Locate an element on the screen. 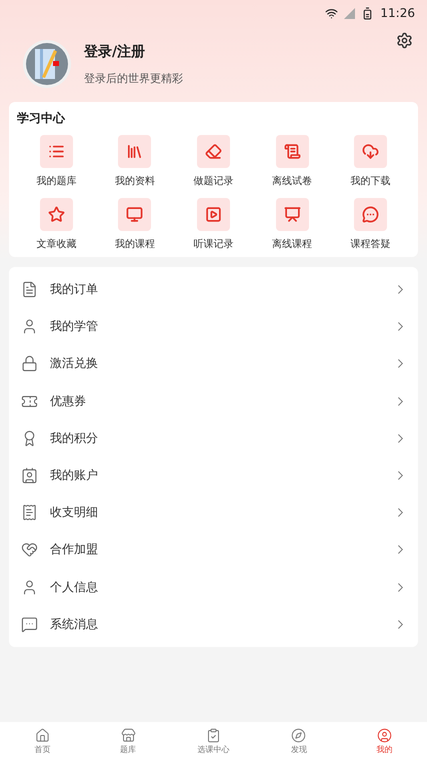 The height and width of the screenshot is (760, 427). section-title: 学习中心 is located at coordinates (41, 118).